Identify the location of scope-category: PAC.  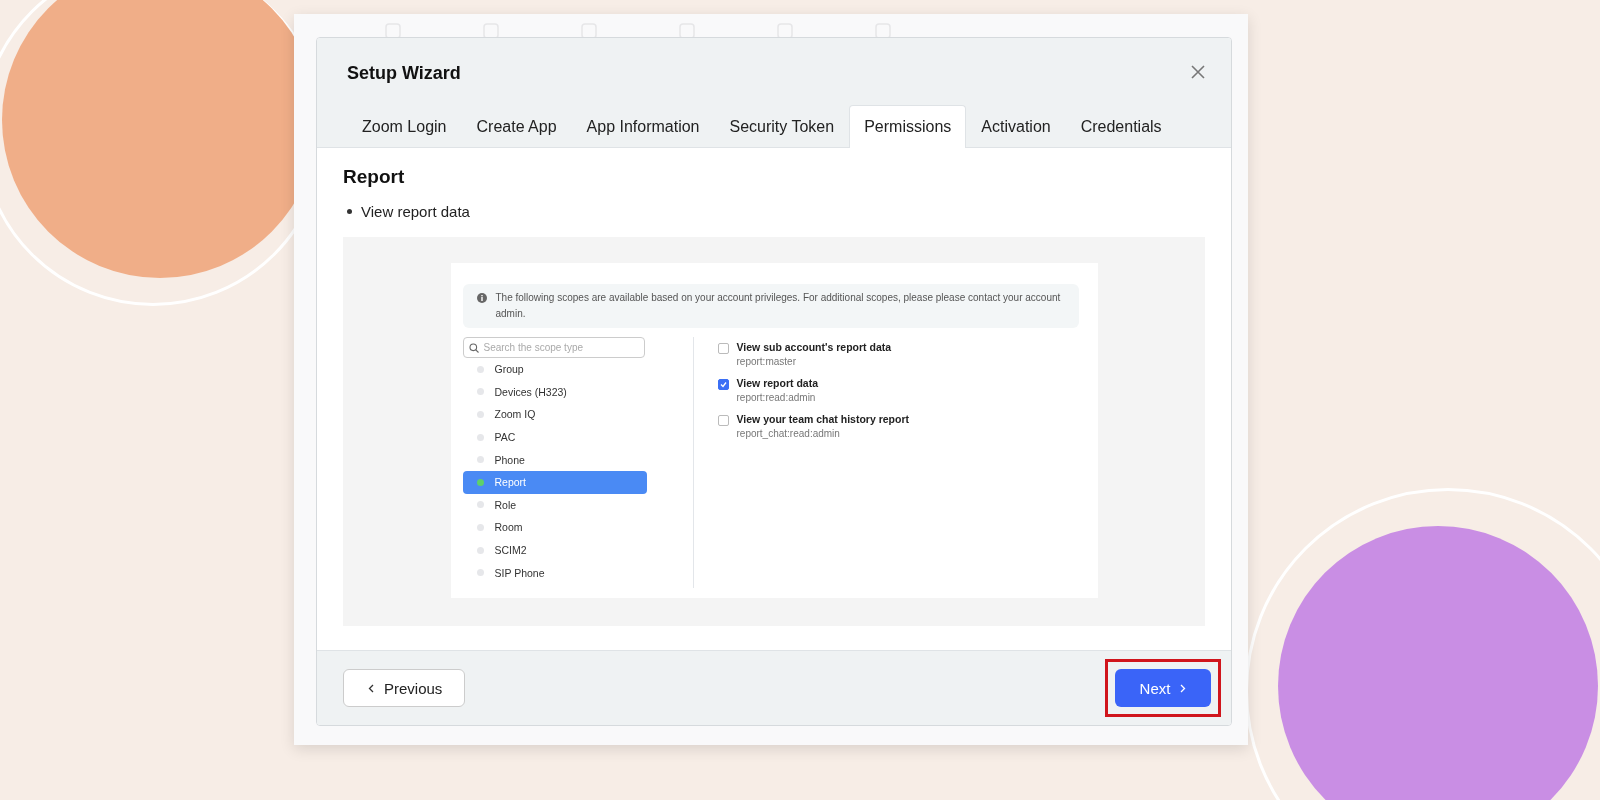
(554, 437).